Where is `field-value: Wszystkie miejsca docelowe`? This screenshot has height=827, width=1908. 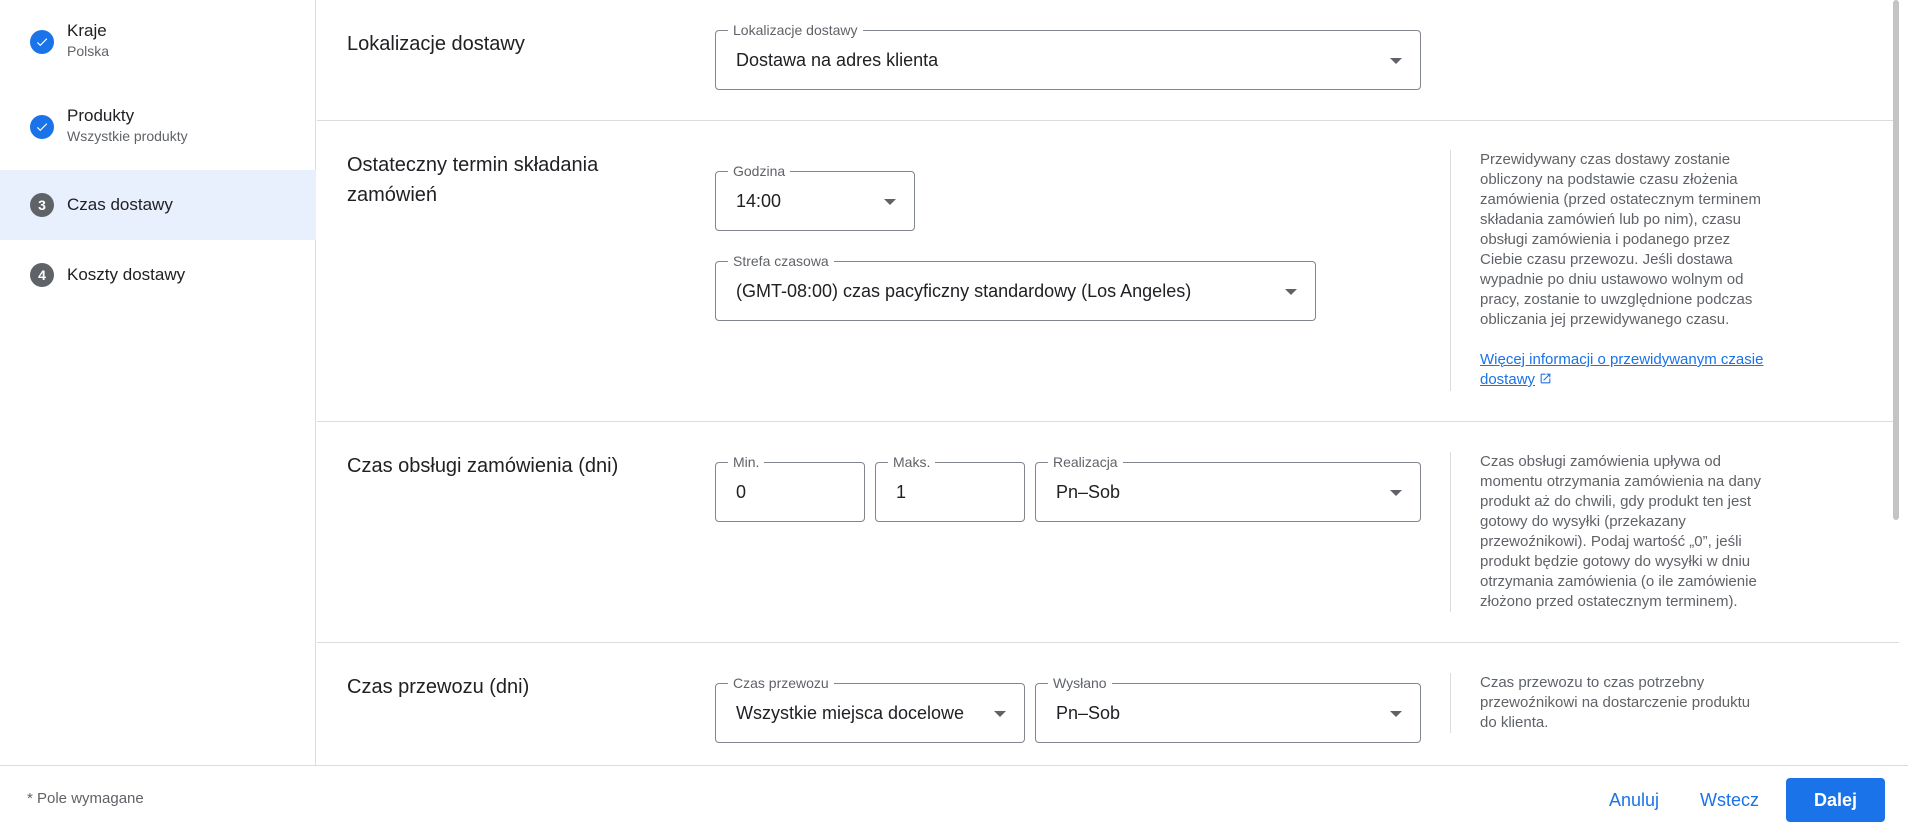
field-value: Wszystkie miejsca docelowe is located at coordinates (850, 713).